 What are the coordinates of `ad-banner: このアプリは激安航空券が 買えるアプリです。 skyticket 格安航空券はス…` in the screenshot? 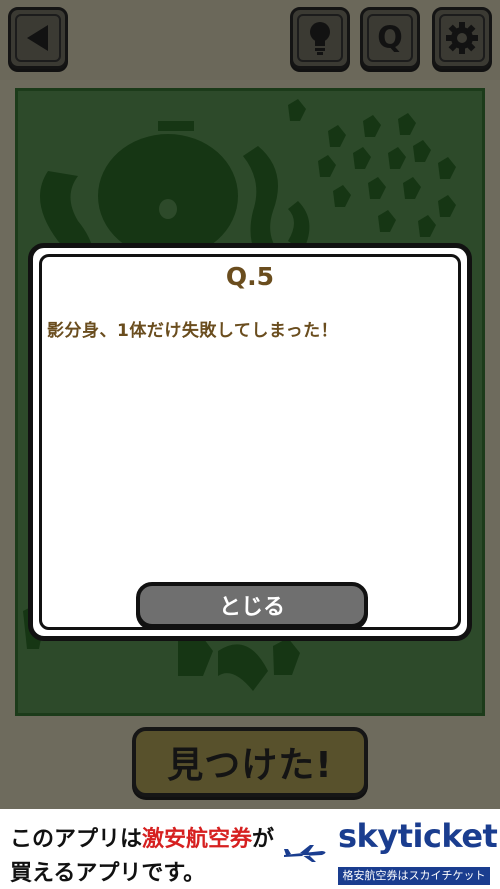 It's located at (250, 849).